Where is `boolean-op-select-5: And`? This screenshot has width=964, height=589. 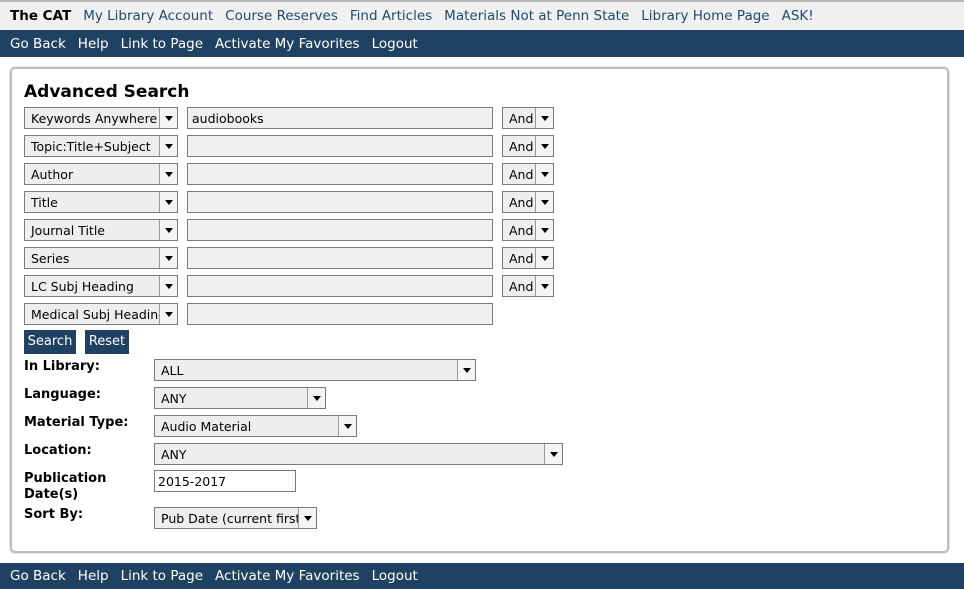
boolean-op-select-5: And is located at coordinates (528, 230).